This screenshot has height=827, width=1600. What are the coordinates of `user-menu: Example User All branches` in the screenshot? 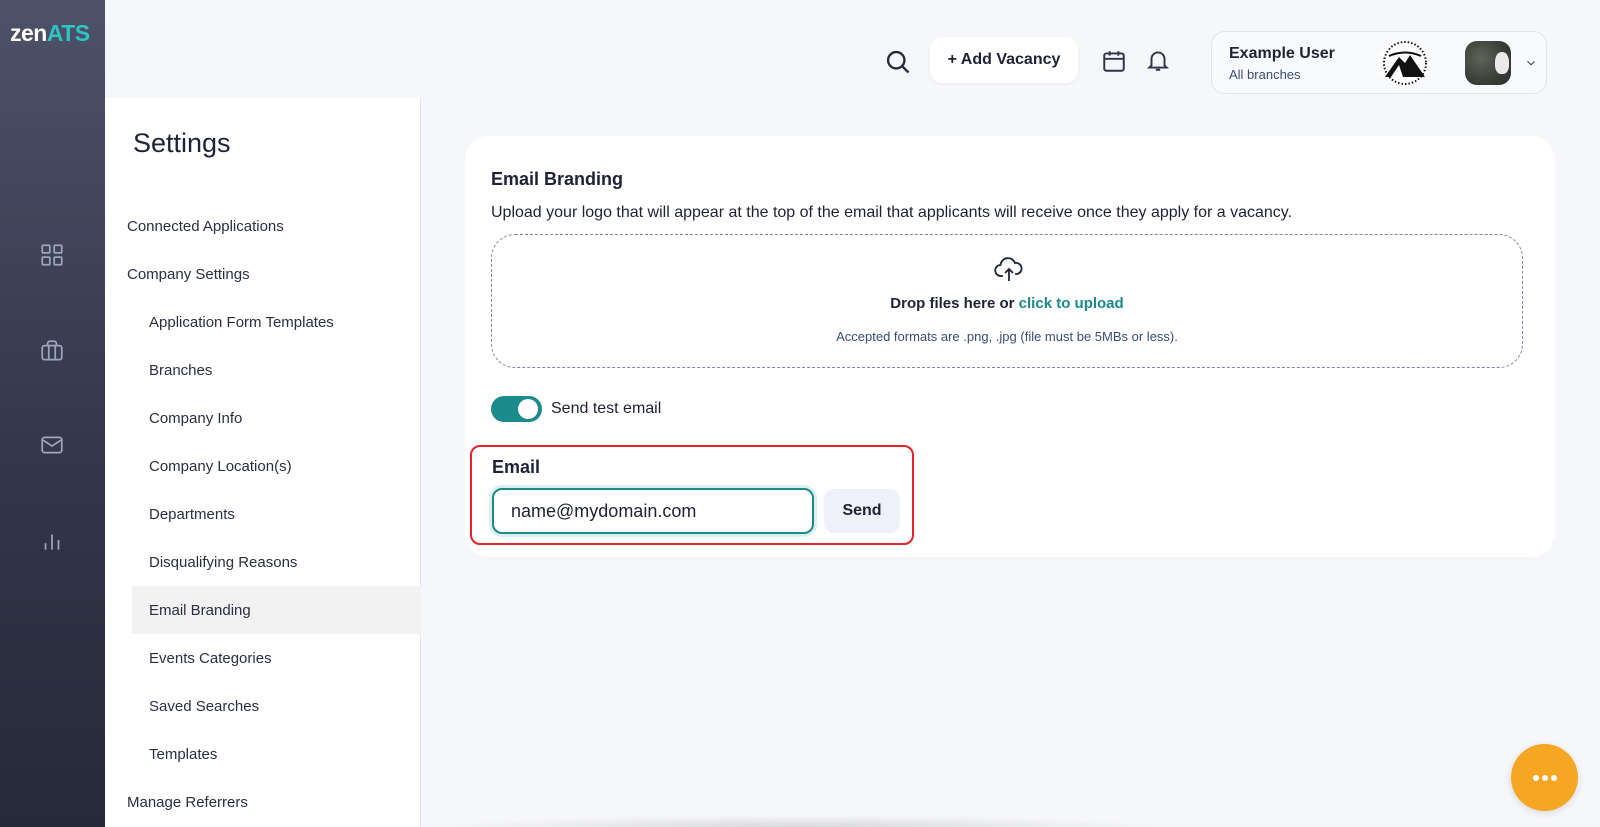 It's located at (1379, 62).